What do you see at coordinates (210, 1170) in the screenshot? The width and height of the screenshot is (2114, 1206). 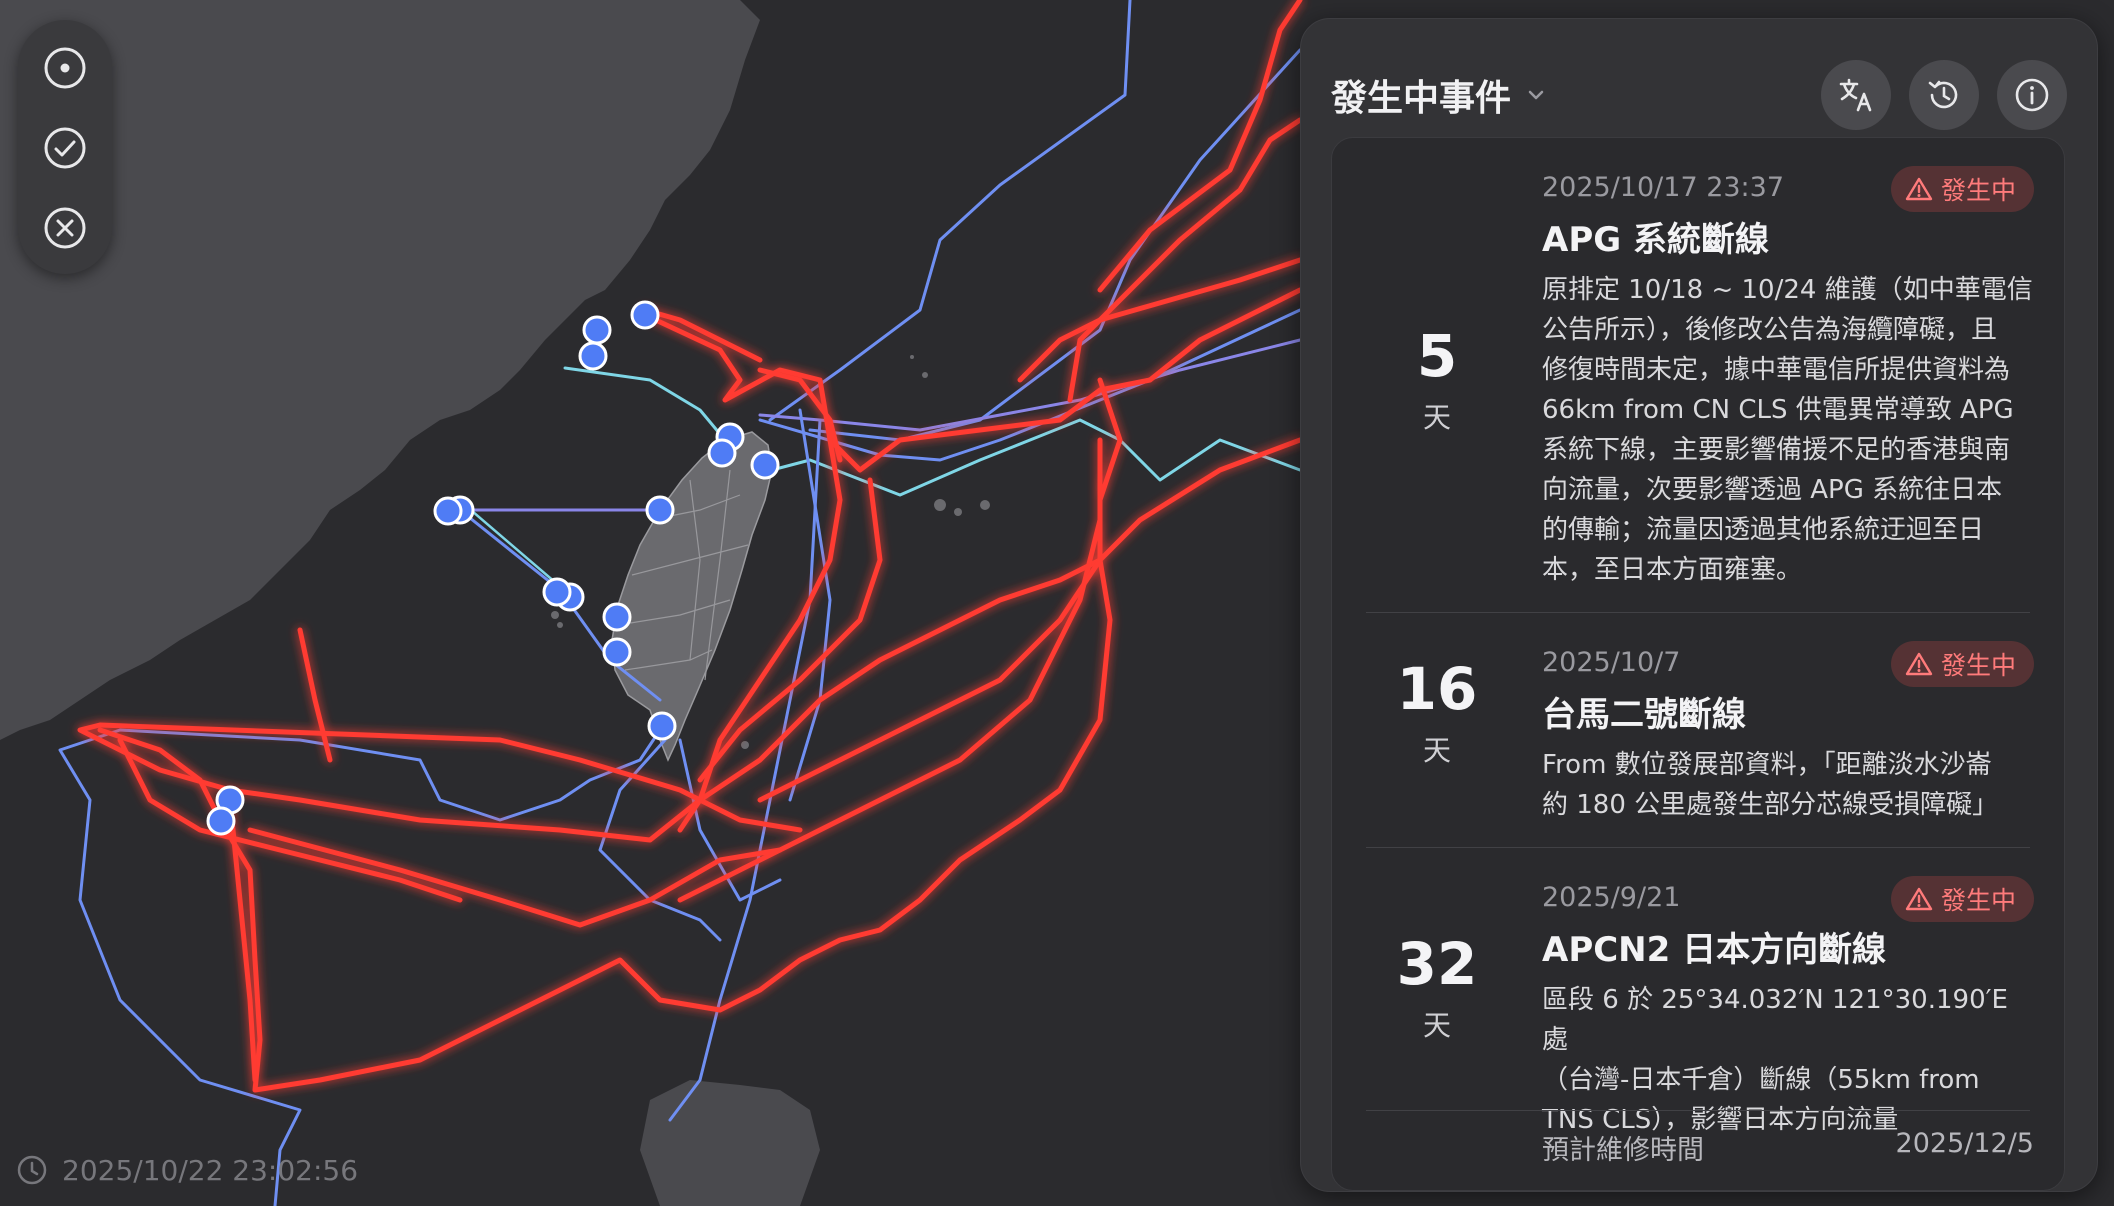 I see `timestamp-text: 2025/10/22 23:02:56` at bounding box center [210, 1170].